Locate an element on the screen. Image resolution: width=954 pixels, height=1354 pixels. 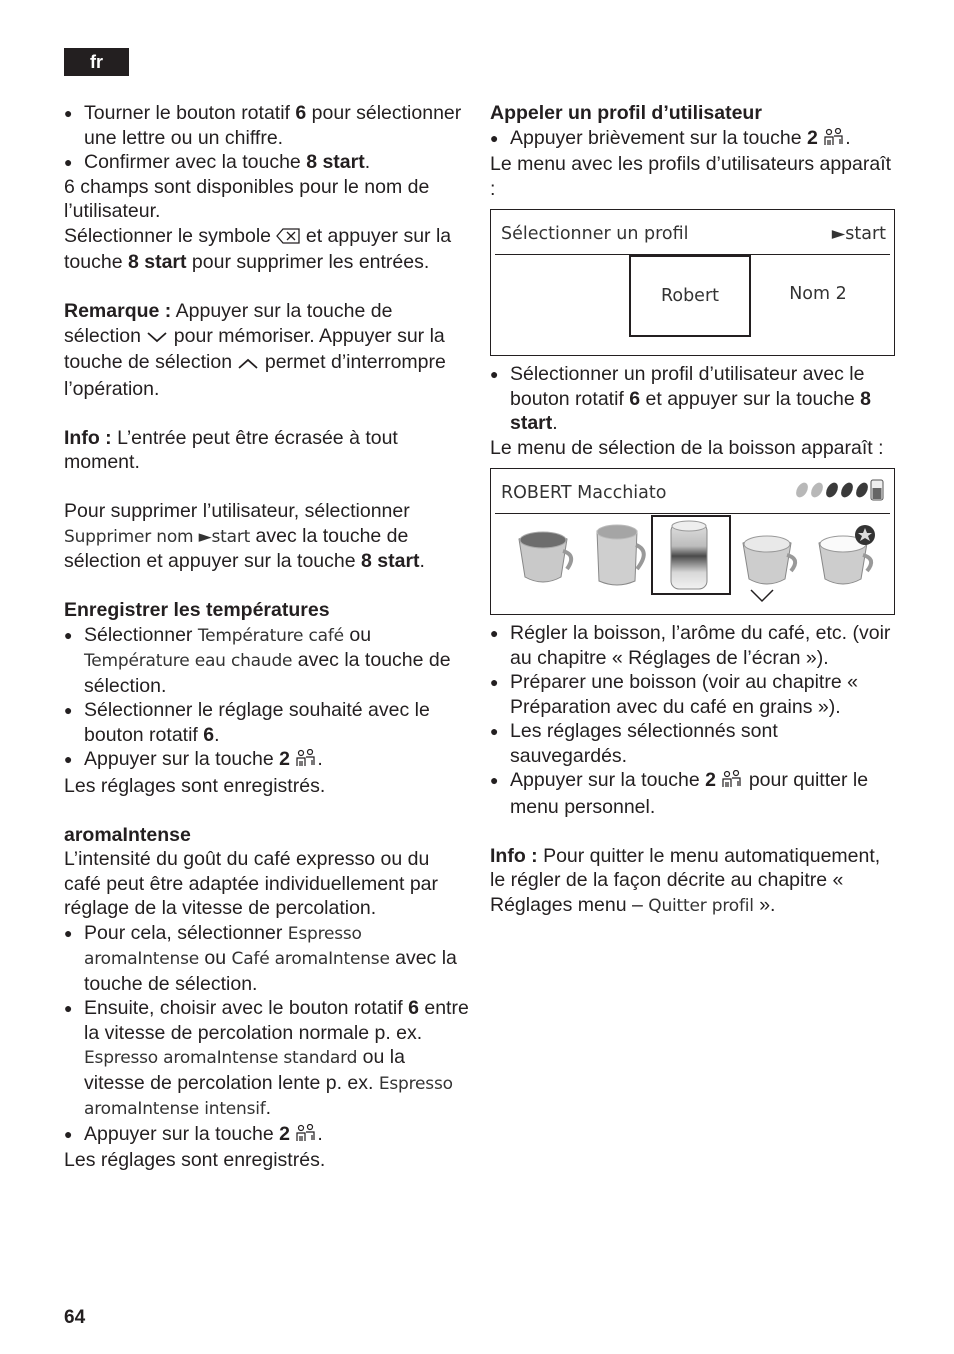
page-number: 64 is located at coordinates (75, 1317).